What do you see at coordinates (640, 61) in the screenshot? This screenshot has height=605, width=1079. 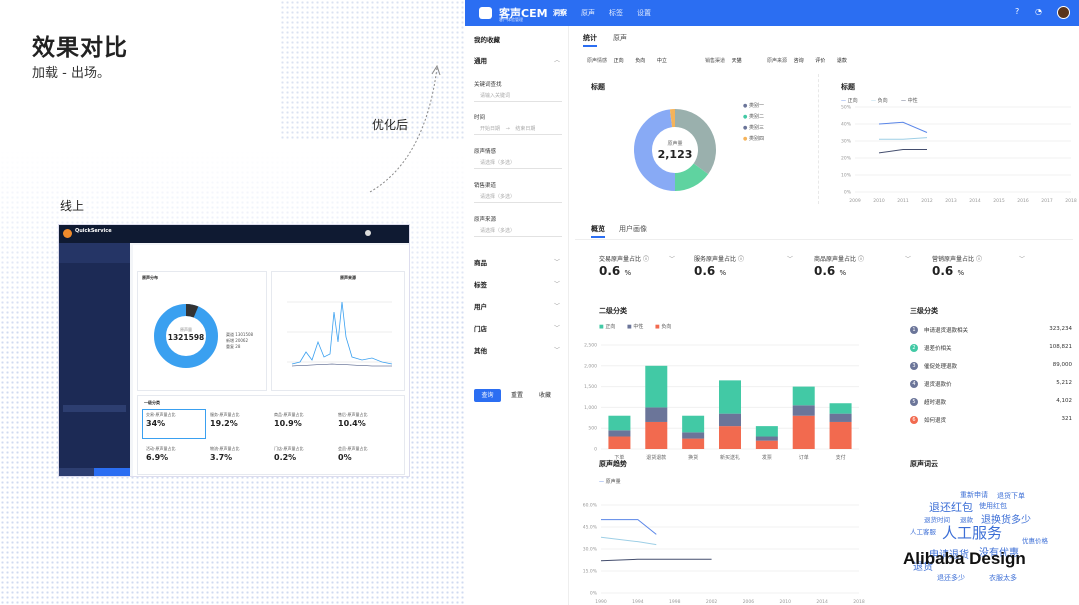 I see `filter-value: 负向` at bounding box center [640, 61].